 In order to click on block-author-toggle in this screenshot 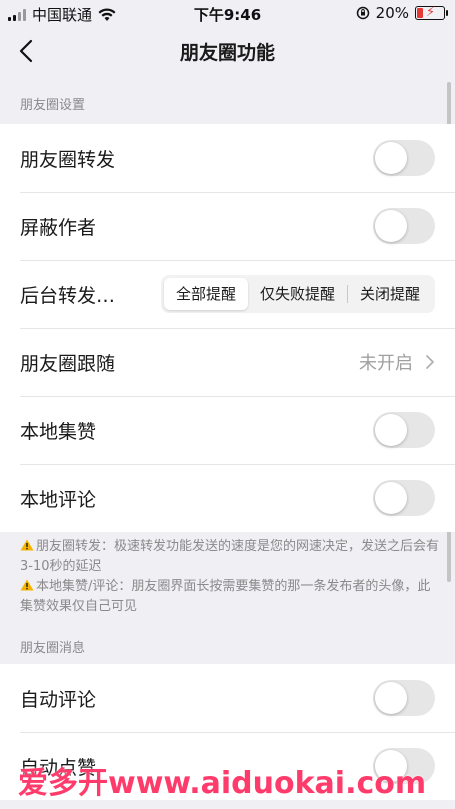, I will do `click(404, 226)`.